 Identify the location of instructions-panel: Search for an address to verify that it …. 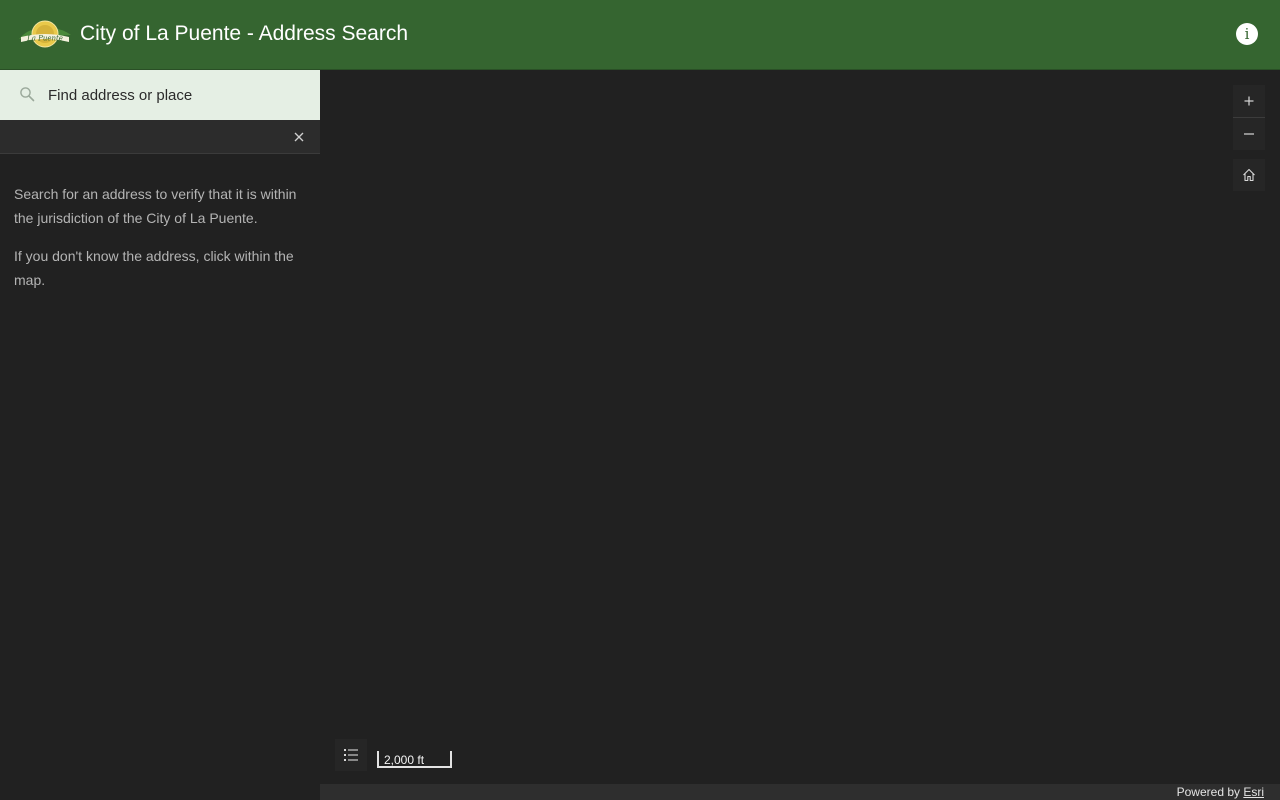
(162, 244).